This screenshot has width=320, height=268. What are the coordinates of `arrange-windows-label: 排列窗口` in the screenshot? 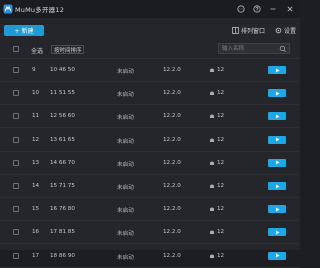 It's located at (253, 31).